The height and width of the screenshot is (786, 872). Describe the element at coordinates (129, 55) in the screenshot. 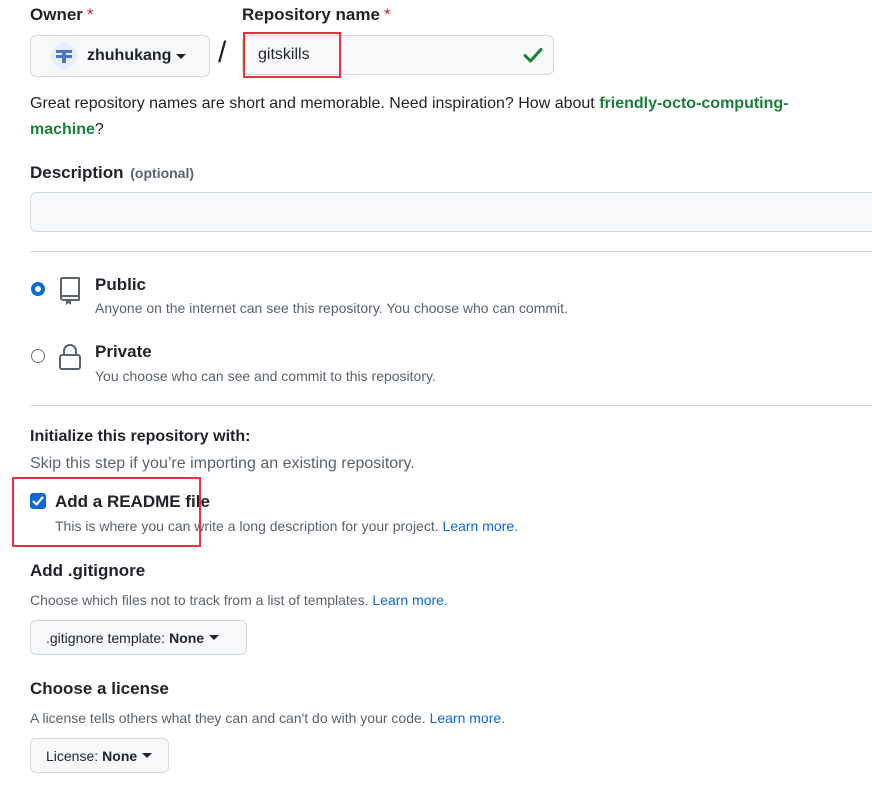

I see `owner-name: zhuhukang` at that location.